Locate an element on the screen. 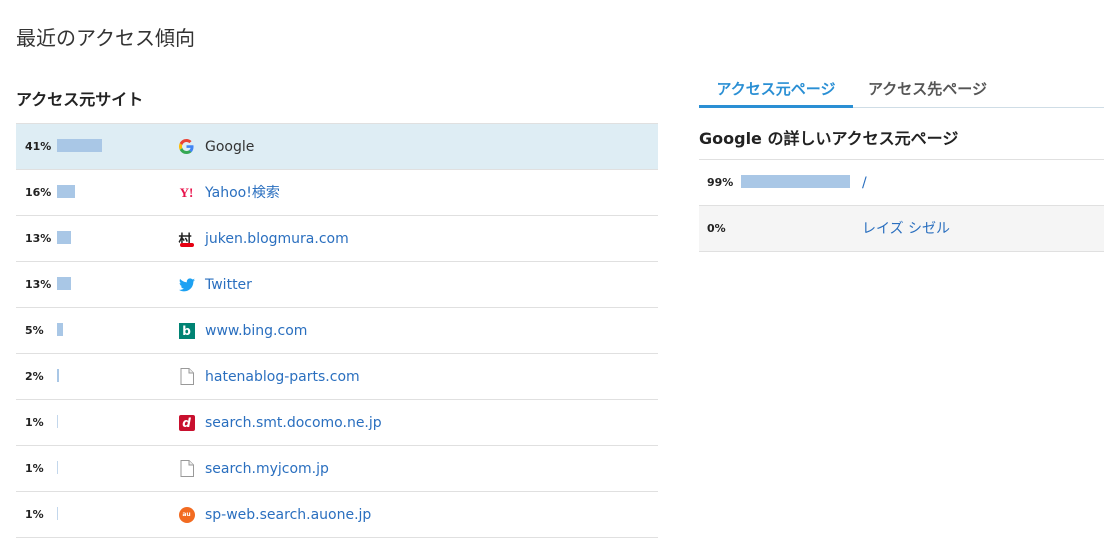 Image resolution: width=1104 pixels, height=558 pixels. yahoo-icon: Y! is located at coordinates (186, 192).